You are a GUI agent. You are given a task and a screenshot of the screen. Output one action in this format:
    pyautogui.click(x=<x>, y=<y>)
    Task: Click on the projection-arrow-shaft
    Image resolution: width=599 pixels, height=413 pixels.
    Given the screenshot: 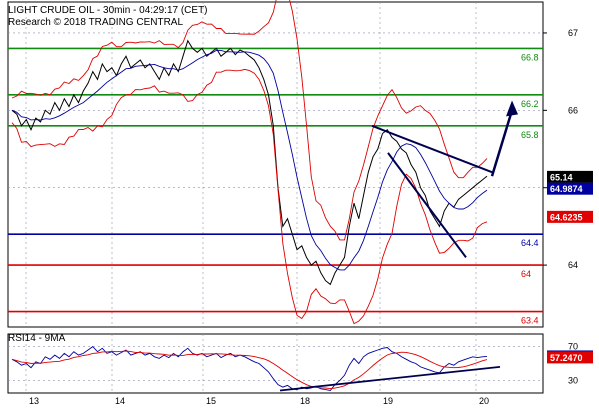 What is the action you would take?
    pyautogui.click(x=502, y=143)
    